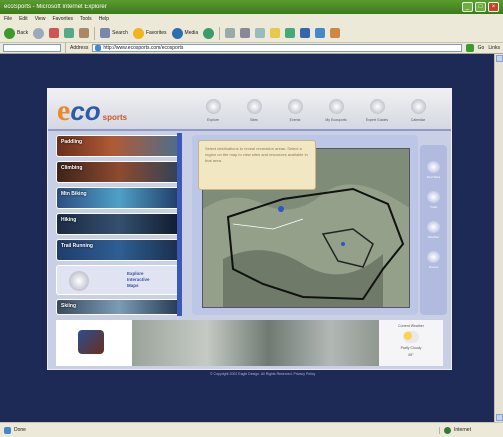 The image size is (503, 437). Describe the element at coordinates (254, 110) in the screenshot. I see `nav-sites: Sites` at that location.